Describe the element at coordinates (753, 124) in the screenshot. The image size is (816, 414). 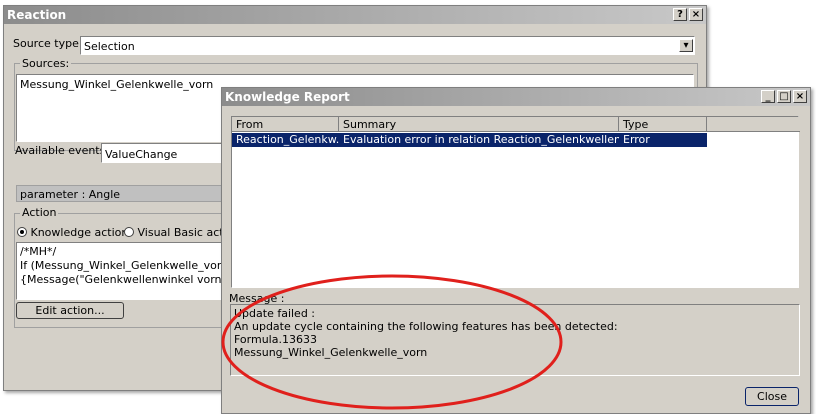
I see `column-header-filler` at that location.